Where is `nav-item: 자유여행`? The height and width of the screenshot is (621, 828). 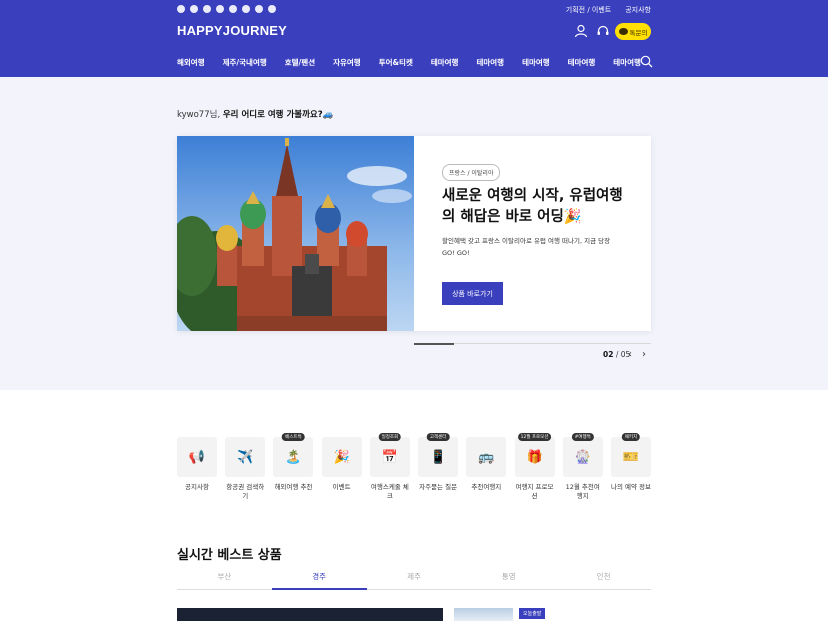 nav-item: 자유여행 is located at coordinates (347, 62).